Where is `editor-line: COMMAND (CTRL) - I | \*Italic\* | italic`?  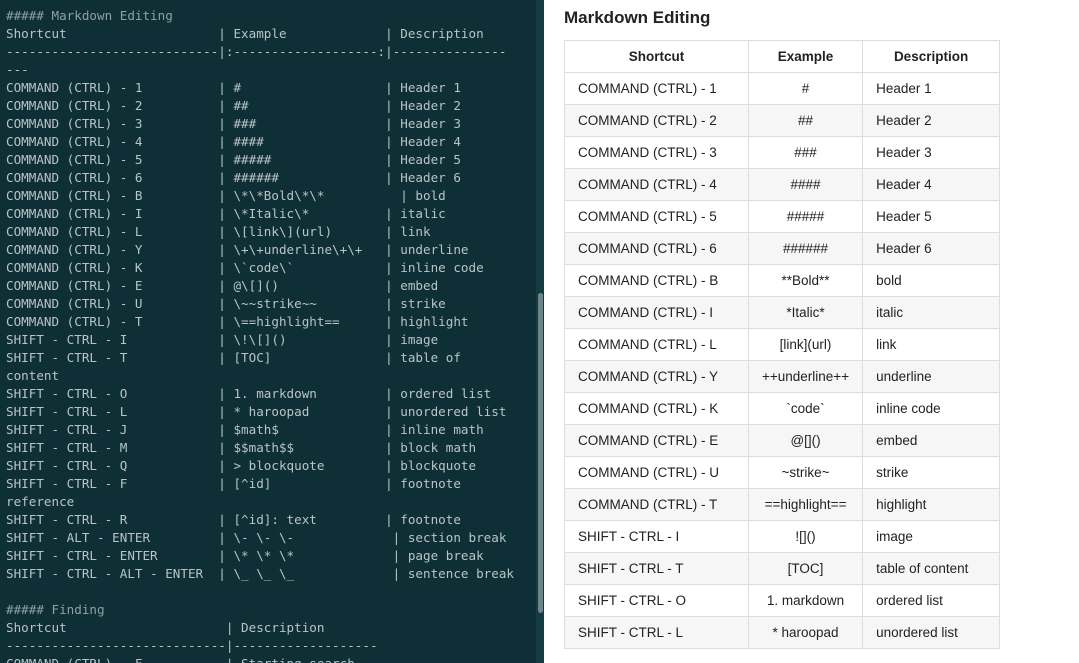 editor-line: COMMAND (CTRL) - I | \*Italic\* | italic is located at coordinates (226, 213).